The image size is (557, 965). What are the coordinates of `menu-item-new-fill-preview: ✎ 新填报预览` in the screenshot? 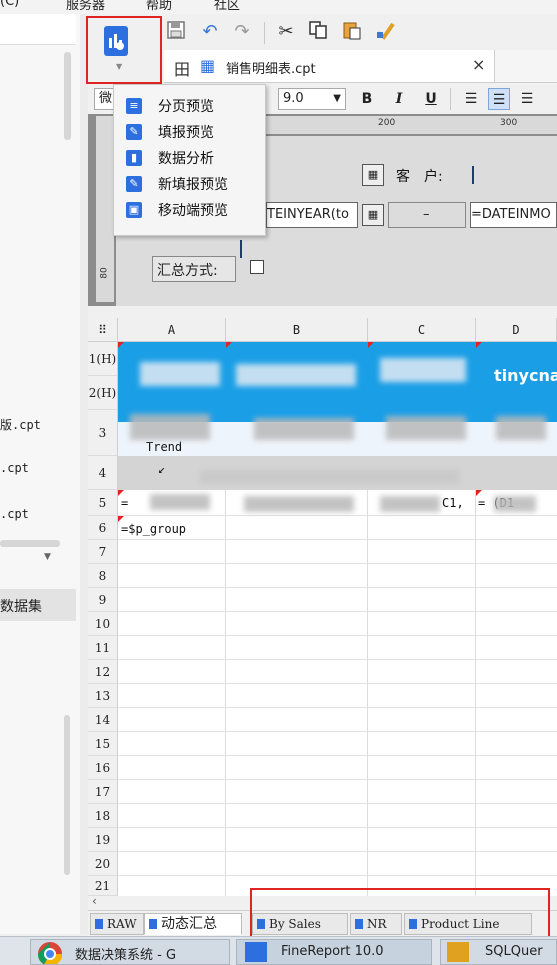 It's located at (189, 184).